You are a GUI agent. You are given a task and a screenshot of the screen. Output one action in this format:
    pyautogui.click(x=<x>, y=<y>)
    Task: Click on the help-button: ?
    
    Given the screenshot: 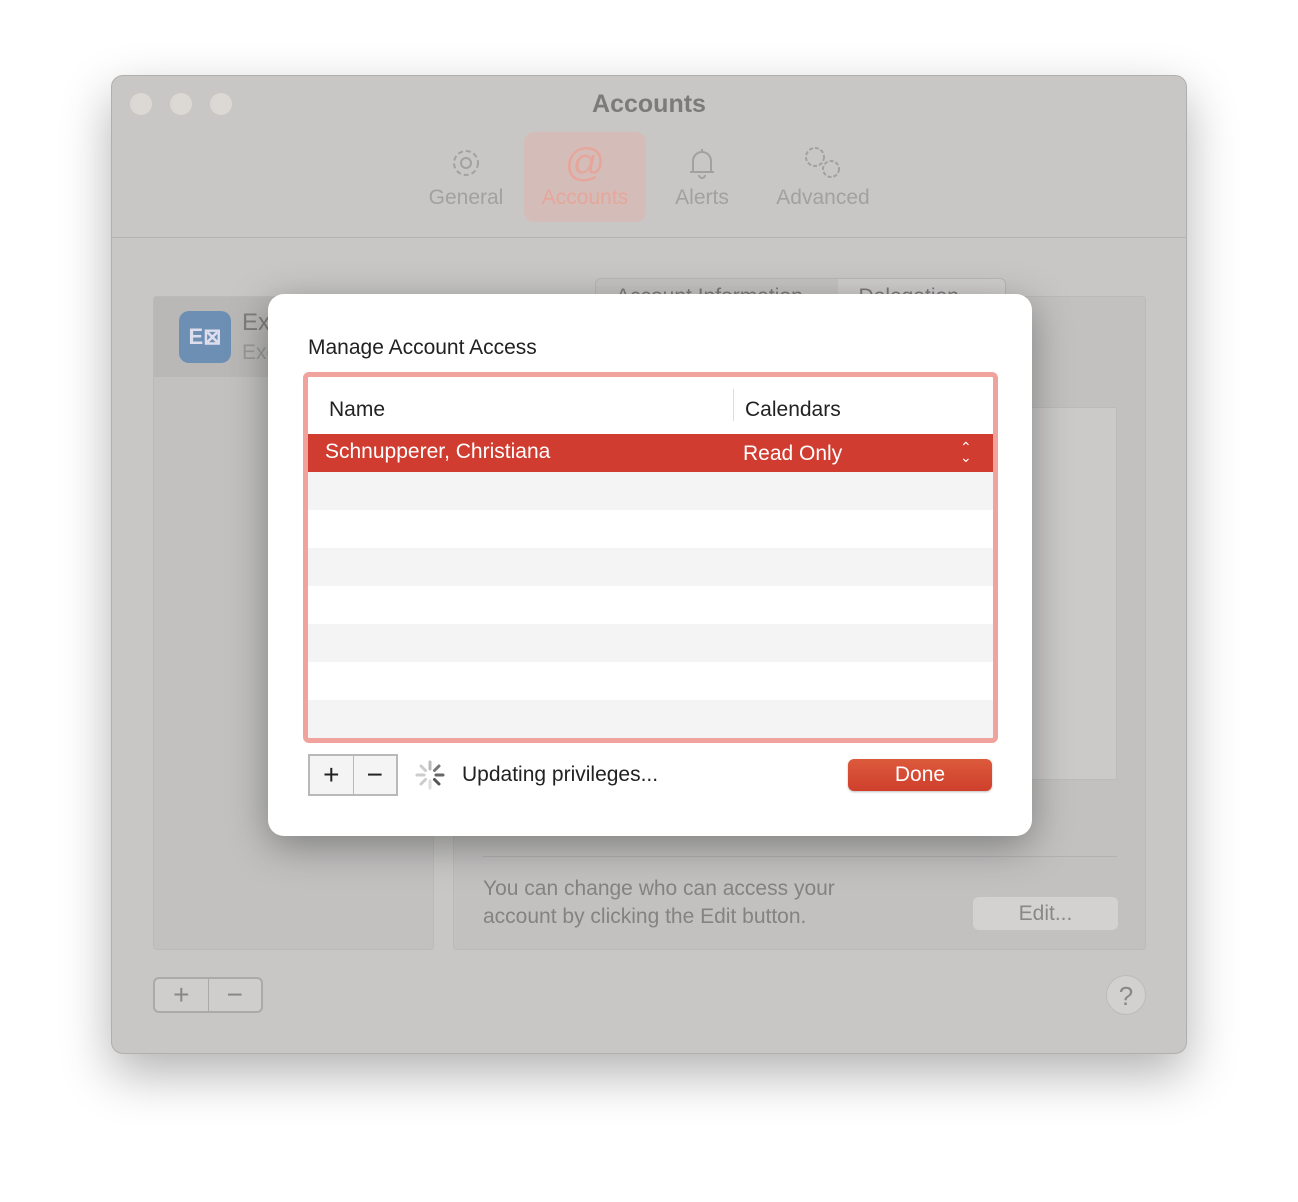 What is the action you would take?
    pyautogui.click(x=1126, y=995)
    